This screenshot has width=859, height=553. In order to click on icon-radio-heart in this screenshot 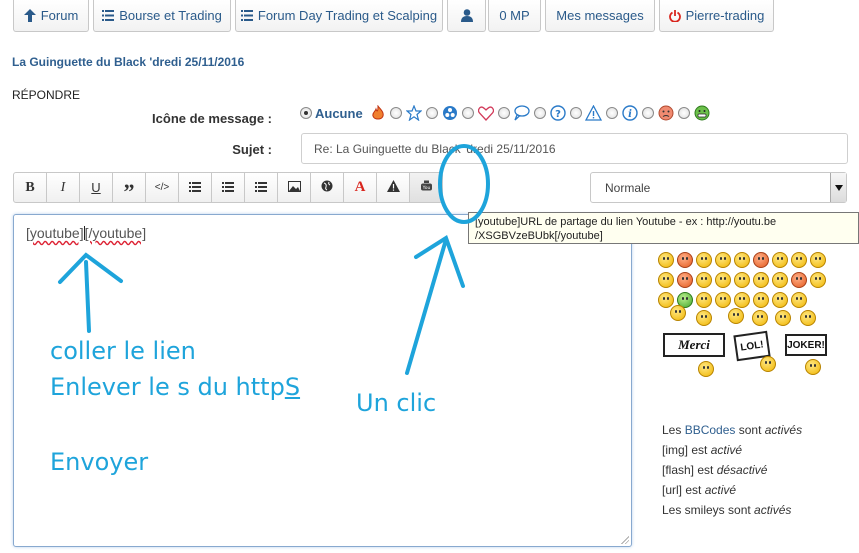, I will do `click(503, 113)`.